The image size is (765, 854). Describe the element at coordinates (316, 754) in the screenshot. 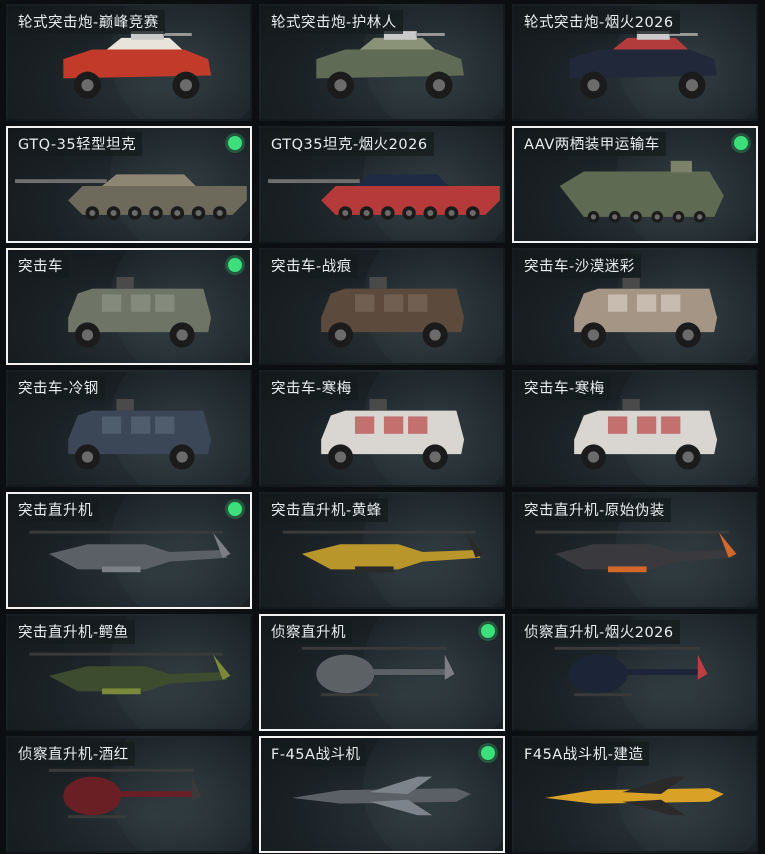

I see `vehicle-skin-name: F-45A战斗机` at that location.